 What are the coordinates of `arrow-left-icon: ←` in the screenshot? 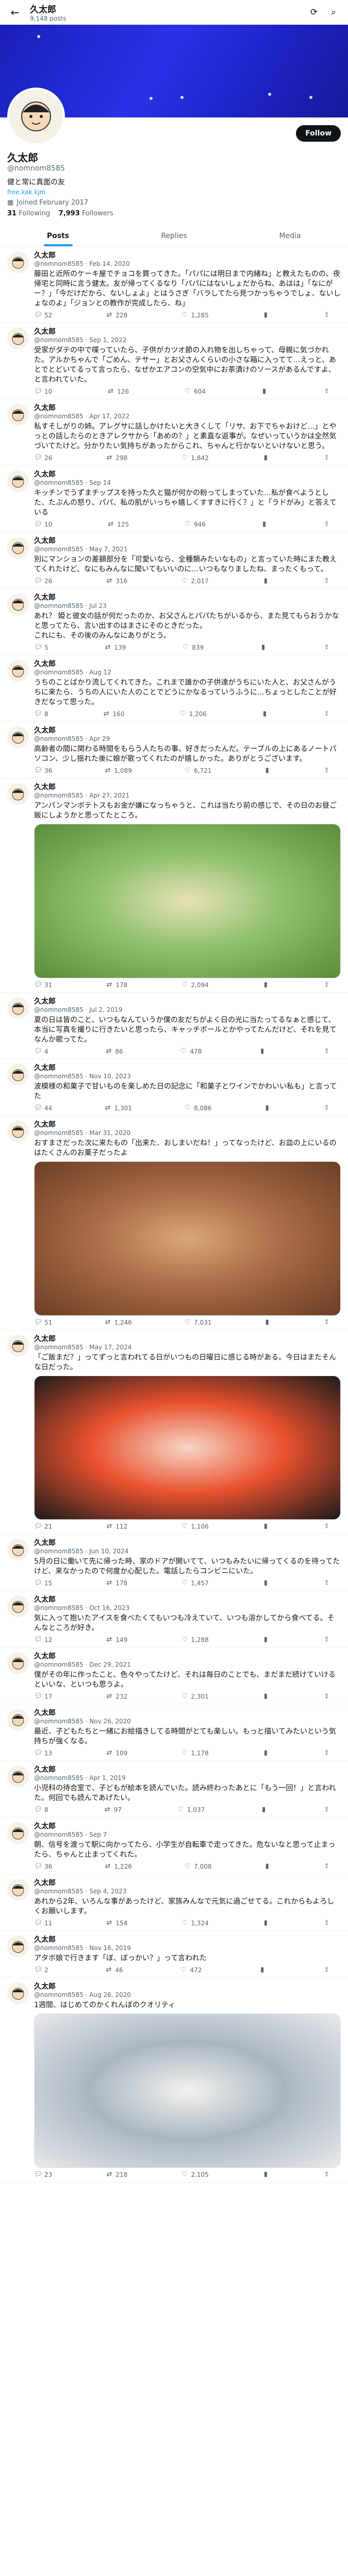 It's located at (15, 12).